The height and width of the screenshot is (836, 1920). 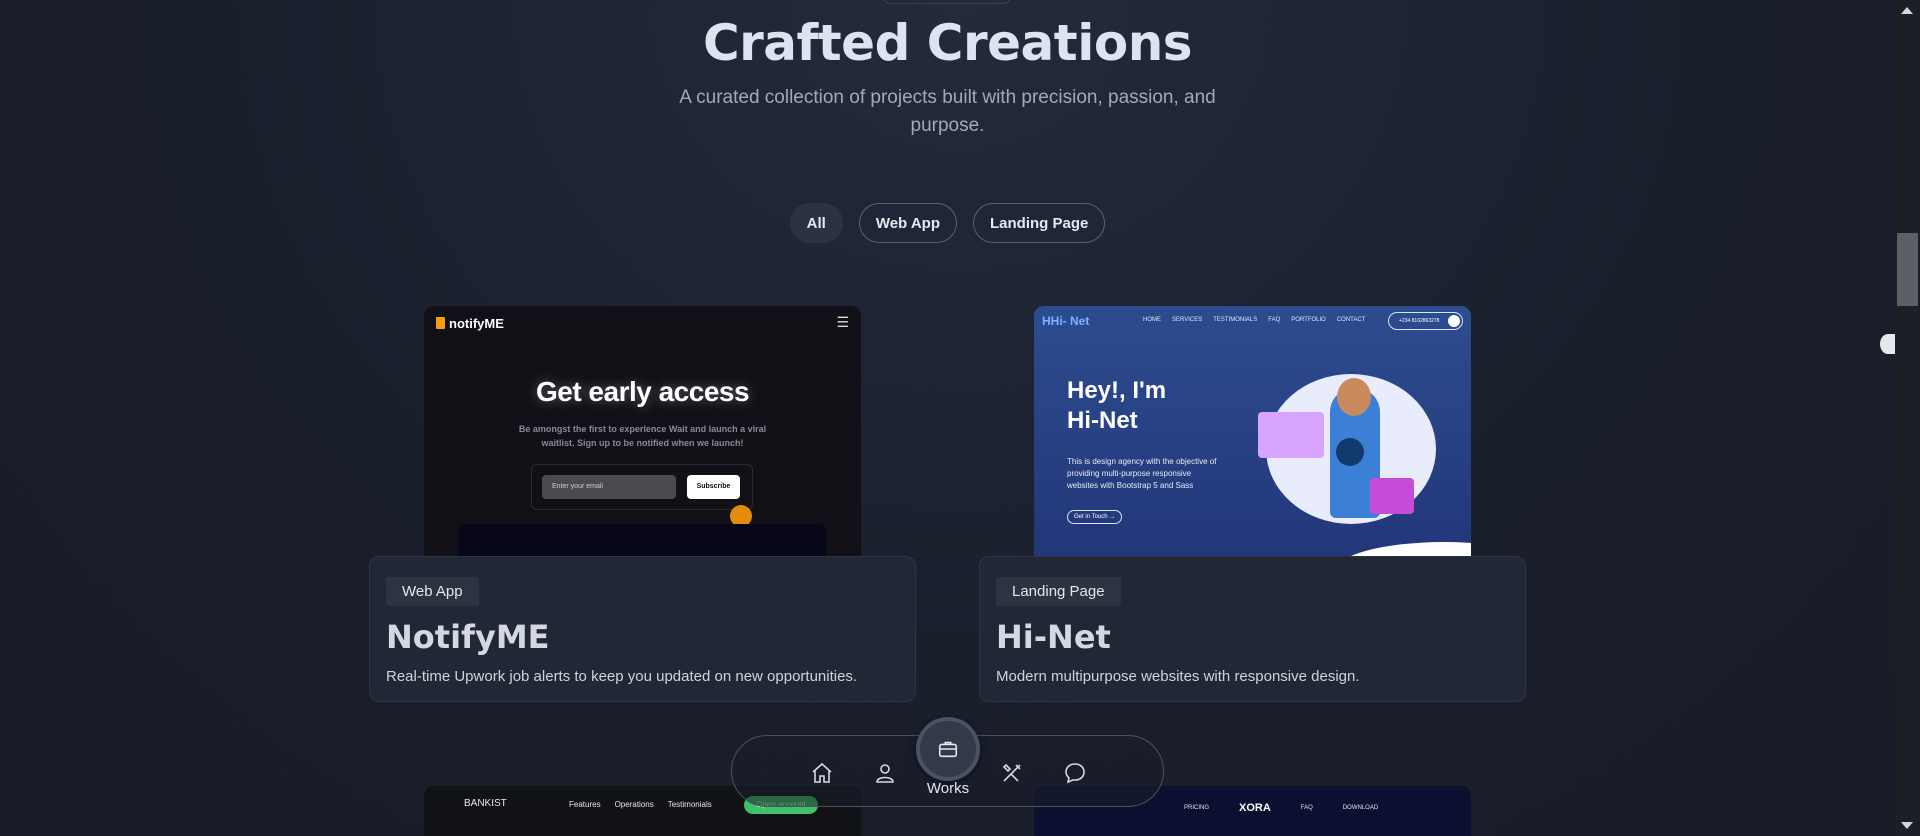 What do you see at coordinates (1907, 269) in the screenshot?
I see `scrollbar-thumb` at bounding box center [1907, 269].